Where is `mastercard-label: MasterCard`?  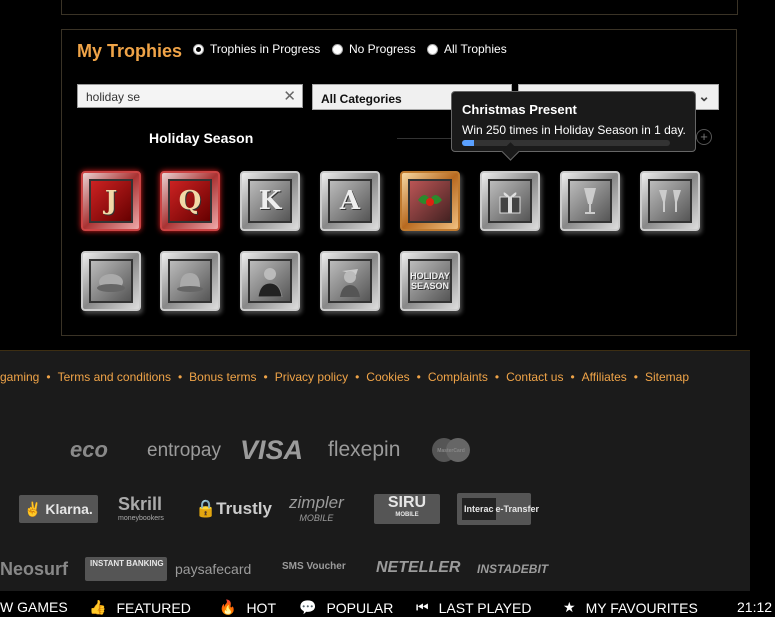
mastercard-label: MasterCard is located at coordinates (451, 451).